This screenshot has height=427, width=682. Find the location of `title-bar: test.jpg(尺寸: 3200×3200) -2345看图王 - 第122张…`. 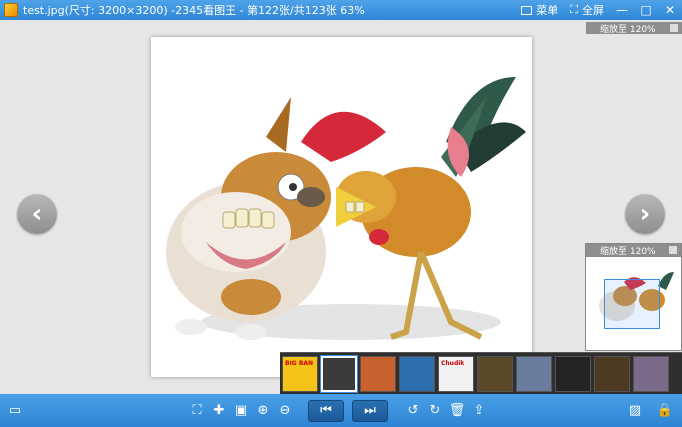

title-bar: test.jpg(尺寸: 3200×3200) -2345看图王 - 第122张… is located at coordinates (341, 10).